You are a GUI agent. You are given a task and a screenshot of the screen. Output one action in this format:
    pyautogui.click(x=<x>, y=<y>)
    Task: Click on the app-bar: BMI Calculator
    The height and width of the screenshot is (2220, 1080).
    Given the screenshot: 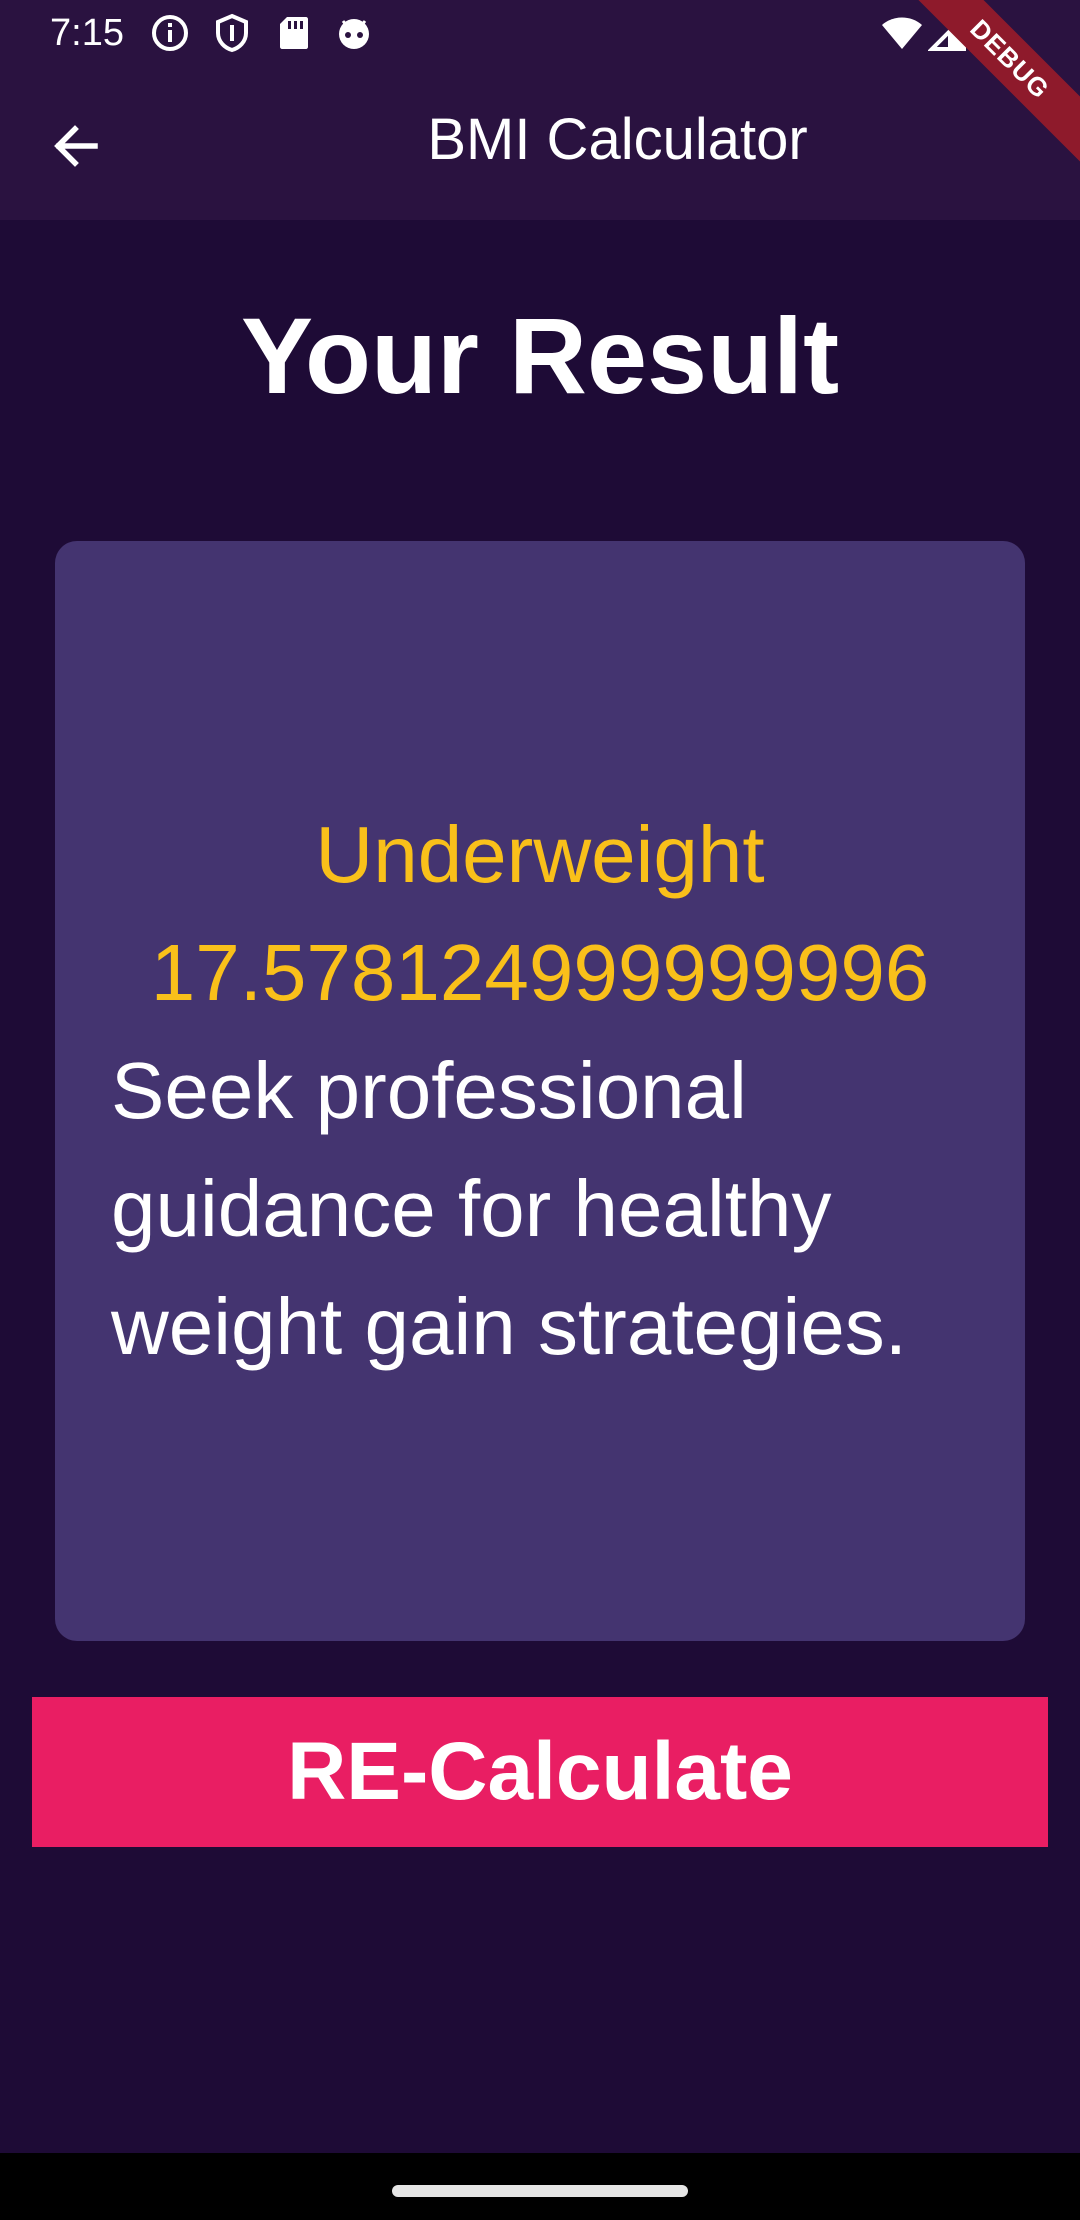 What is the action you would take?
    pyautogui.click(x=540, y=143)
    